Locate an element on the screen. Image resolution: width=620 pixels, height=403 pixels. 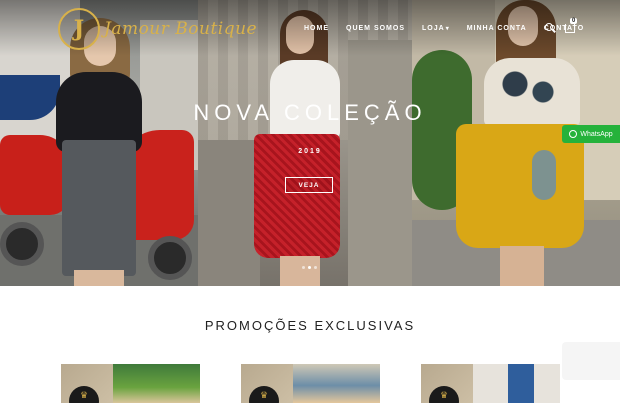
cart-icon: 0 is located at coordinates (571, 25).